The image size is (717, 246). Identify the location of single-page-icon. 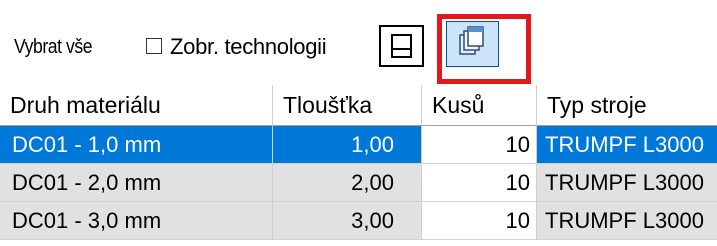
(401, 46).